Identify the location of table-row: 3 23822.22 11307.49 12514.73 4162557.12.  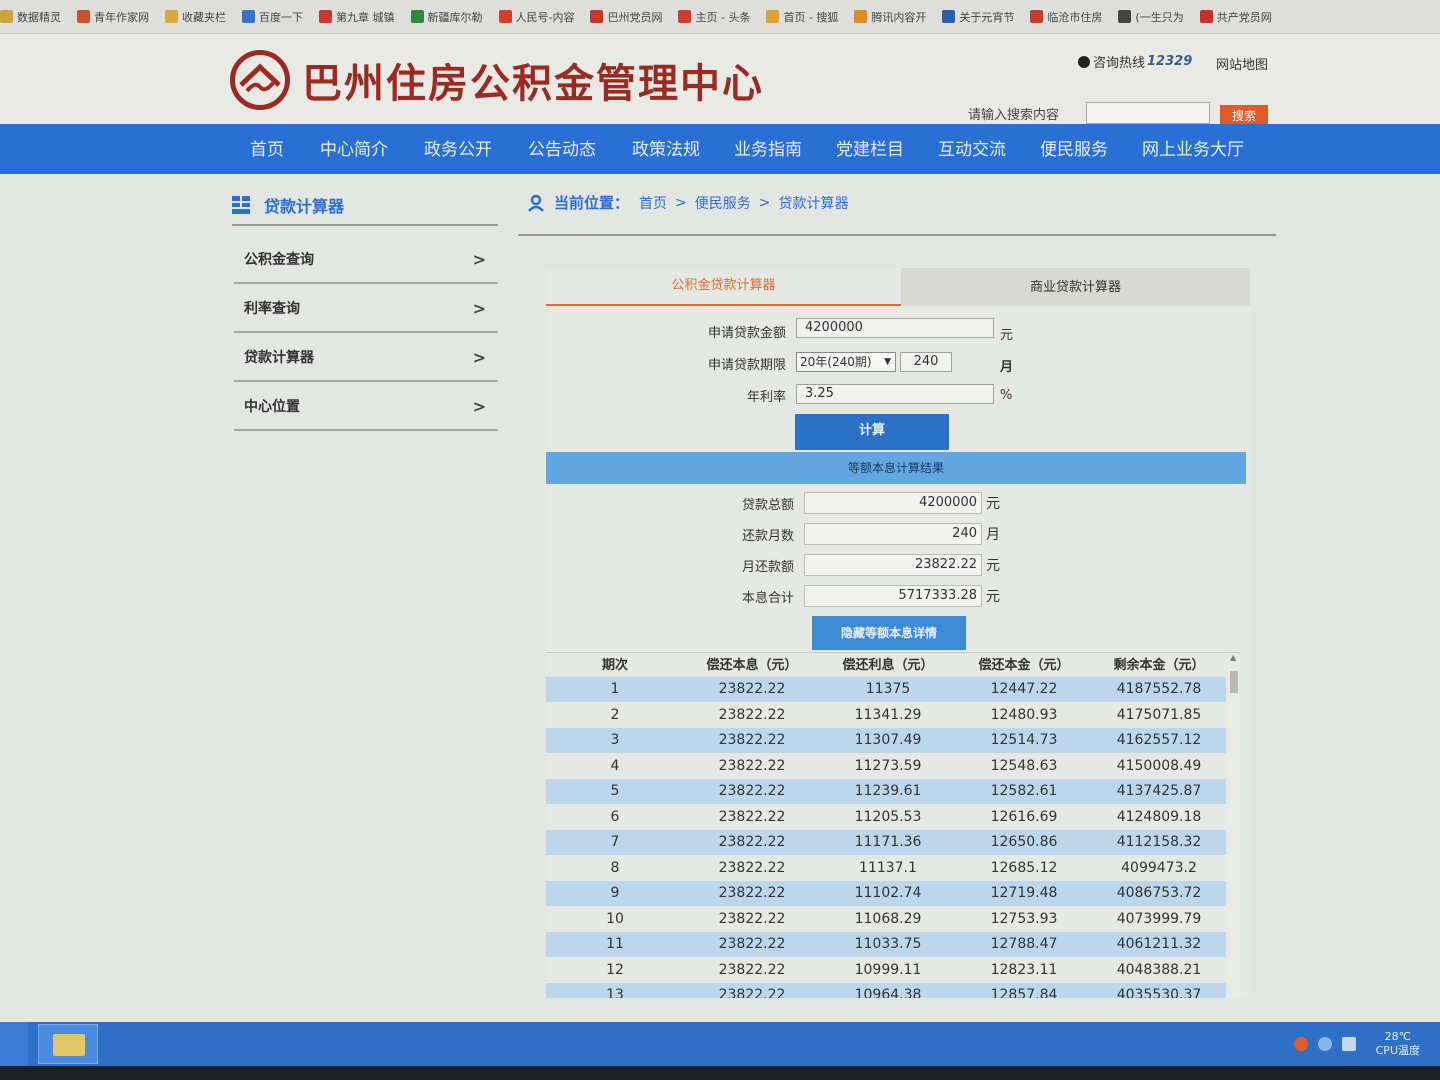
(886, 740).